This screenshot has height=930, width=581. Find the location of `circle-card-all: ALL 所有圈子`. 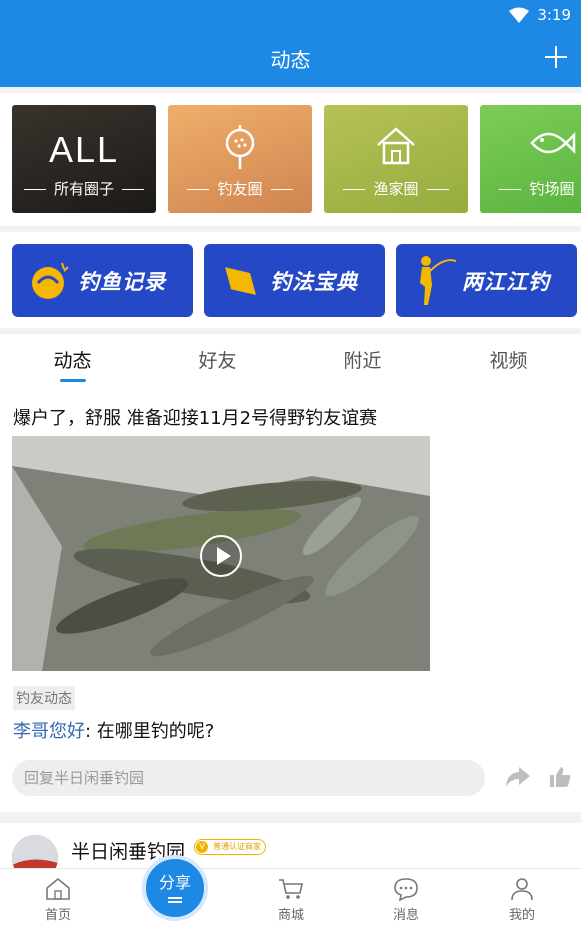

circle-card-all: ALL 所有圈子 is located at coordinates (84, 159).